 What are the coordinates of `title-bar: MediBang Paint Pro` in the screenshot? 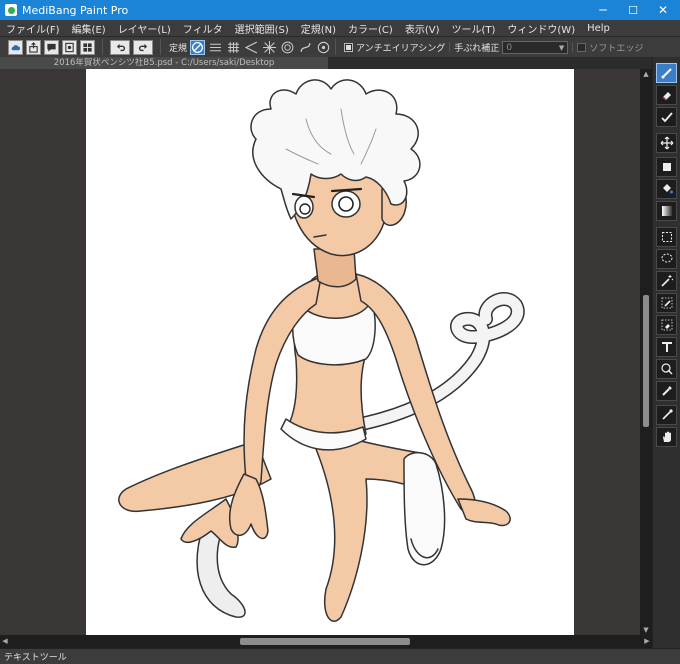 It's located at (340, 10).